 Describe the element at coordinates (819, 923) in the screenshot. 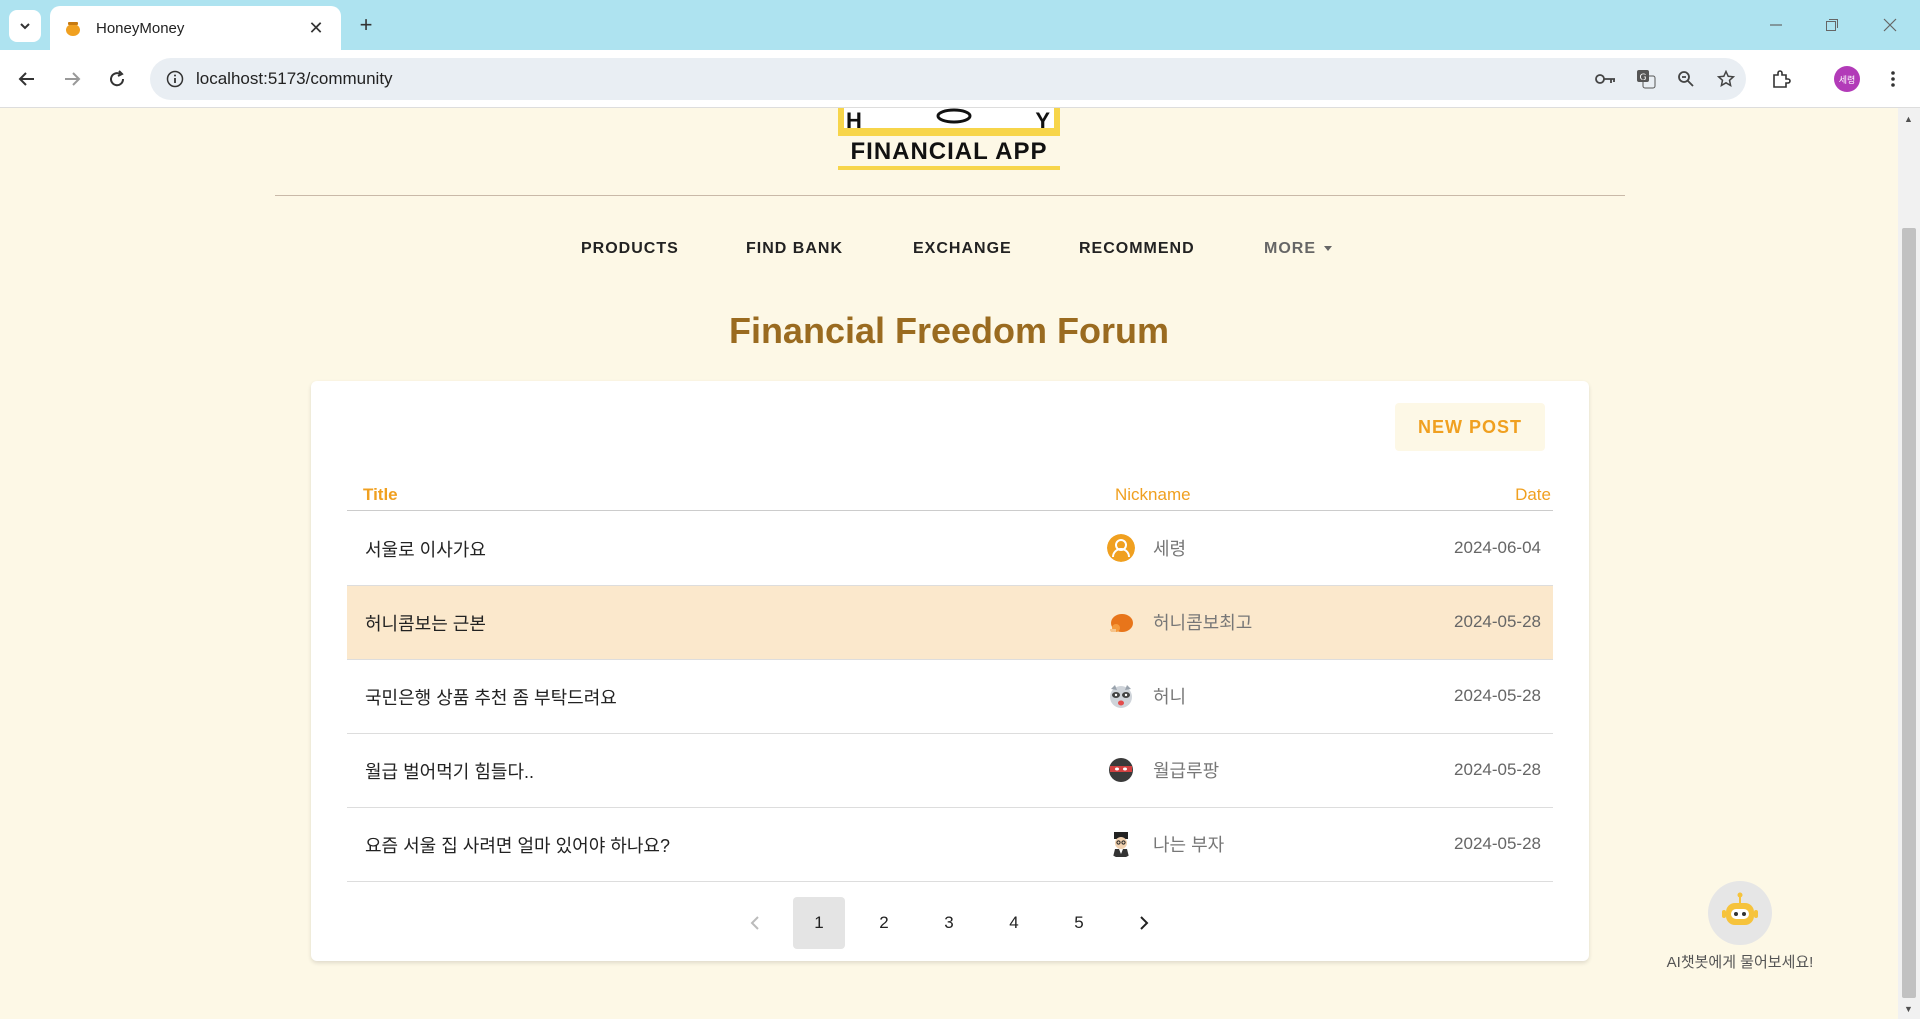

I see `page-button-1: 1` at that location.